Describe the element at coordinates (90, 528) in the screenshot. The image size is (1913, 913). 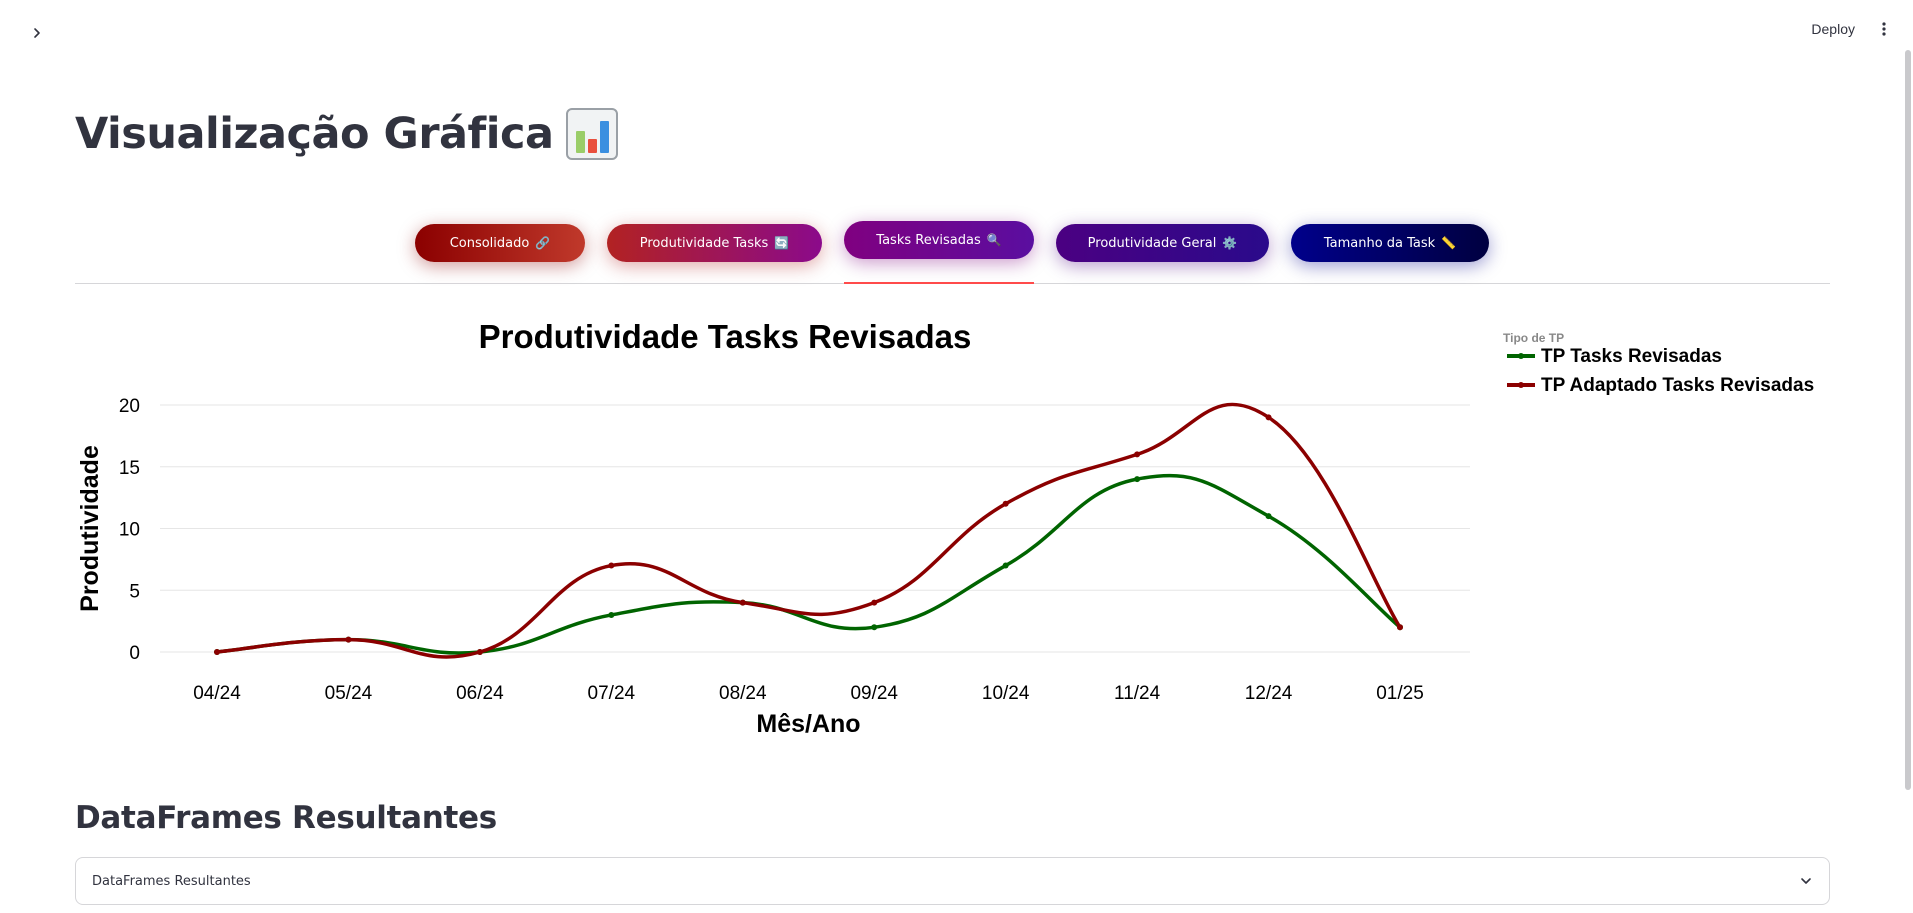
I see `y-axis-label: Produtividade` at that location.